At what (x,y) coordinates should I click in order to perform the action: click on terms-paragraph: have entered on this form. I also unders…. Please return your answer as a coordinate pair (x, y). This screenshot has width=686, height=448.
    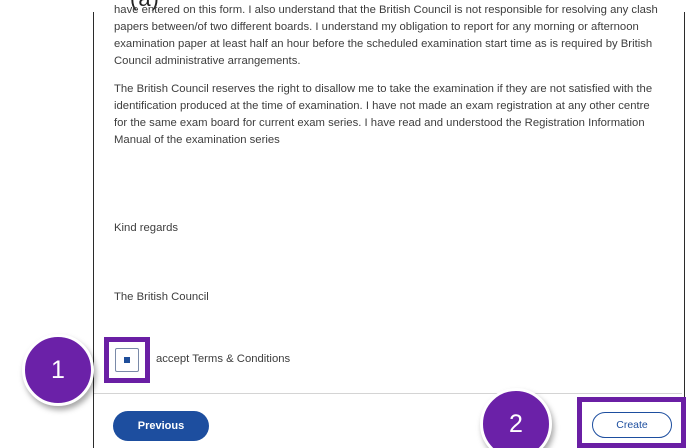
    Looking at the image, I should click on (386, 35).